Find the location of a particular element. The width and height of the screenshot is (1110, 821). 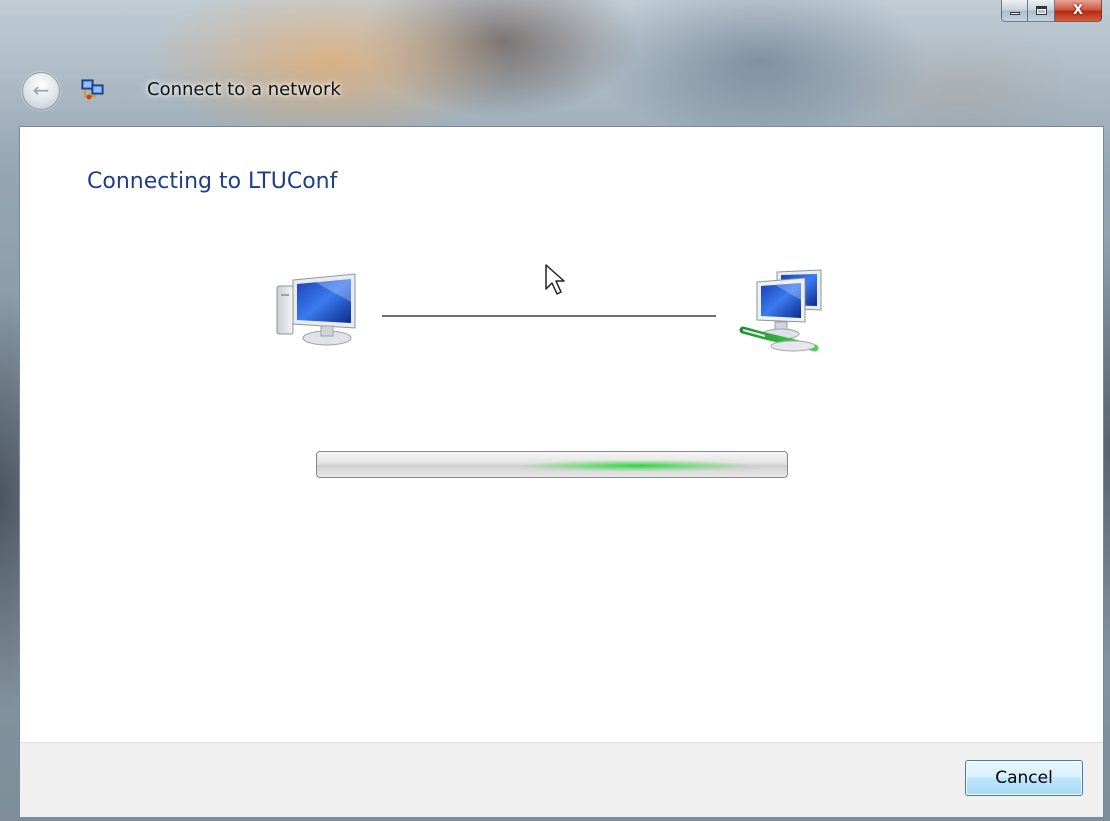

progress-marquee is located at coordinates (637, 464).